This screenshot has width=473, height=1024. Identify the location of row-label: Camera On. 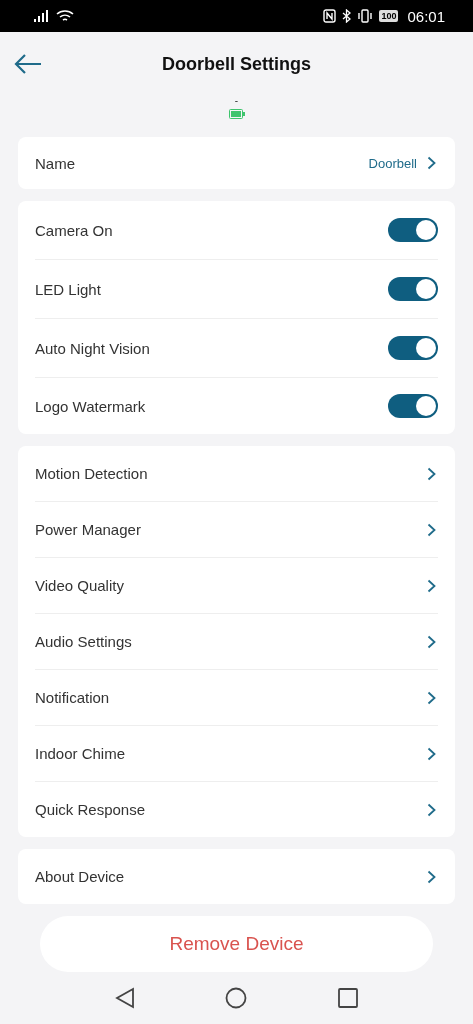
(74, 230).